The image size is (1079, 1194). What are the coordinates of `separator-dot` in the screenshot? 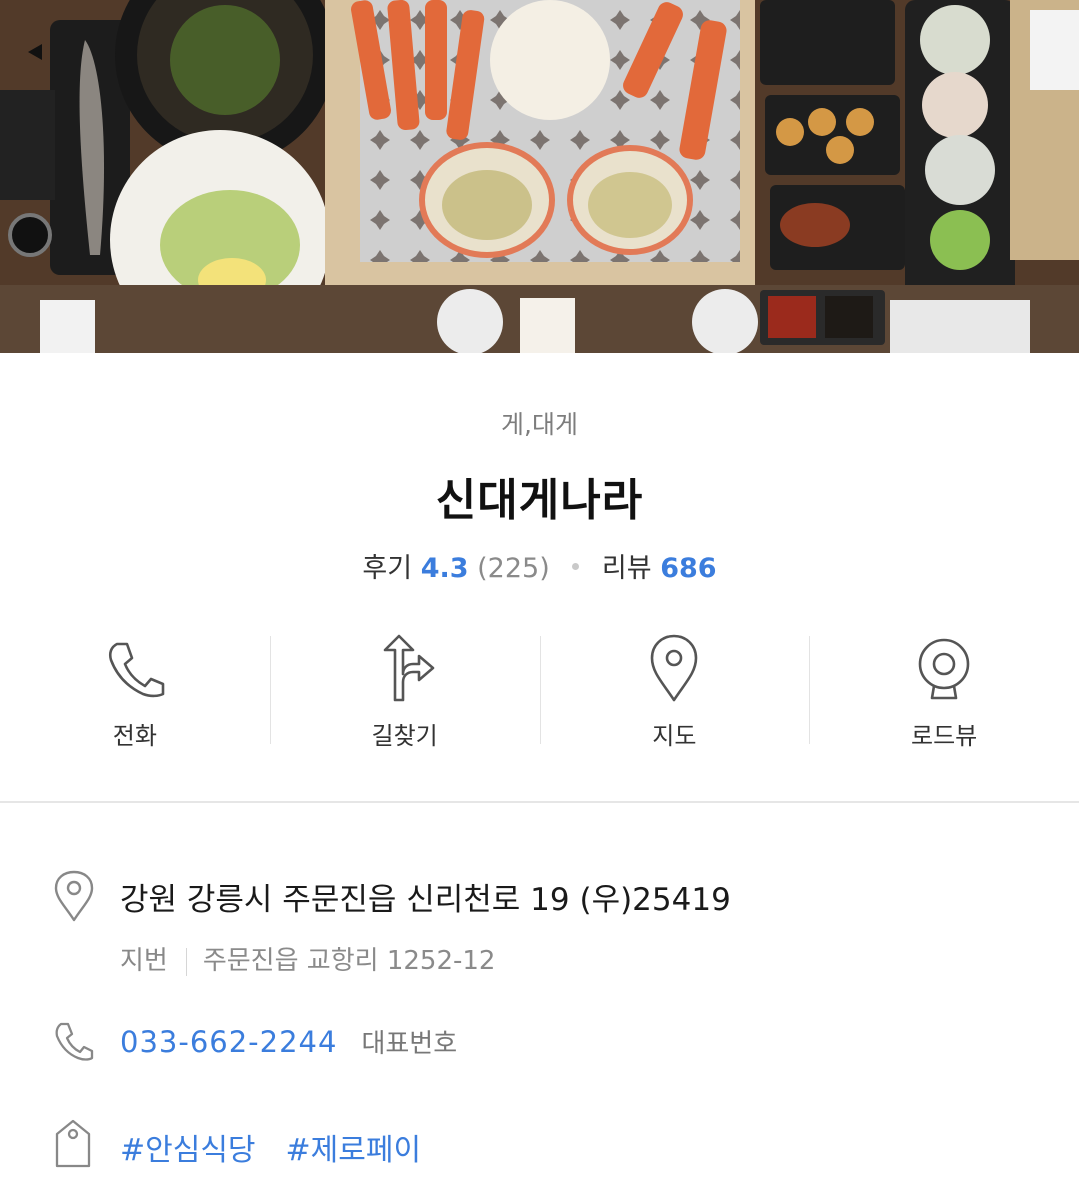 It's located at (576, 566).